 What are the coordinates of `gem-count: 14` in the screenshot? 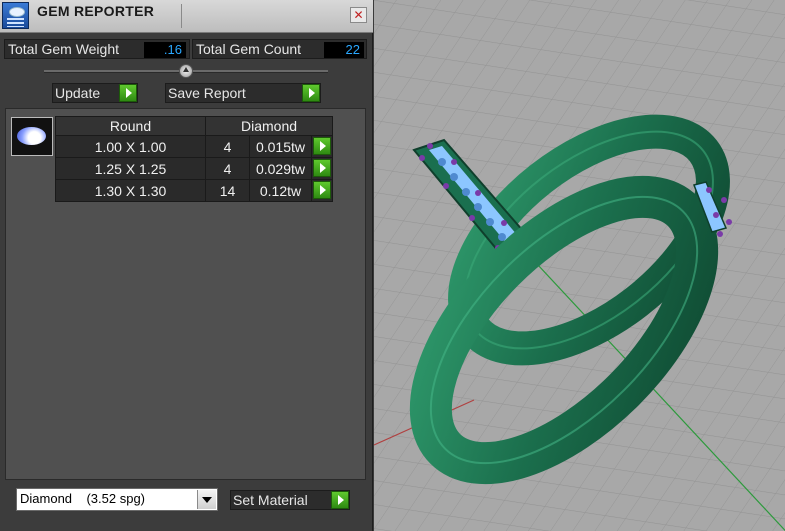 It's located at (227, 190).